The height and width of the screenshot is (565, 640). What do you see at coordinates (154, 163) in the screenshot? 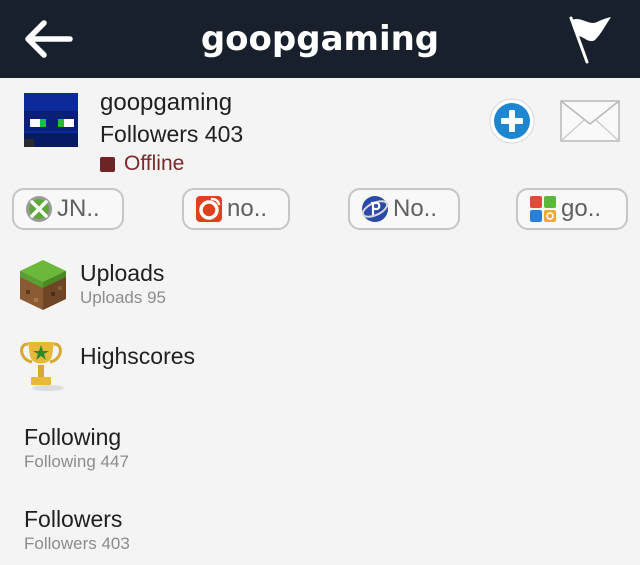
I see `status-label: Offline` at bounding box center [154, 163].